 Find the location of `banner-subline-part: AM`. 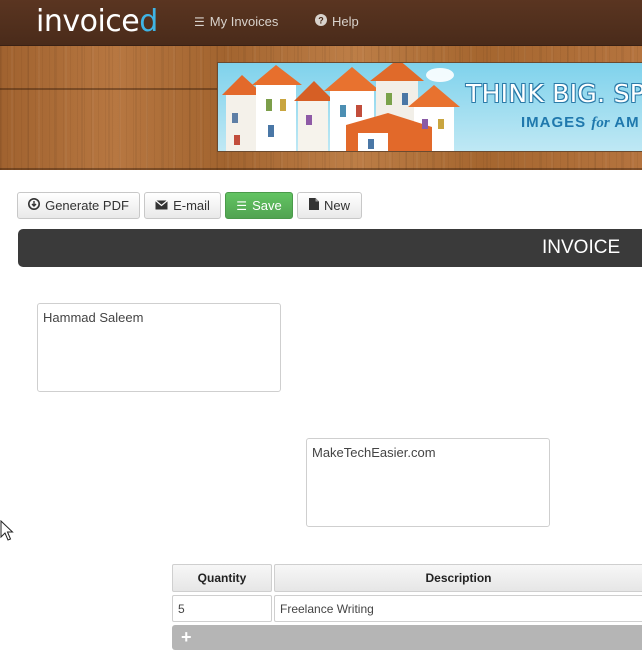

banner-subline-part: AM is located at coordinates (624, 122).